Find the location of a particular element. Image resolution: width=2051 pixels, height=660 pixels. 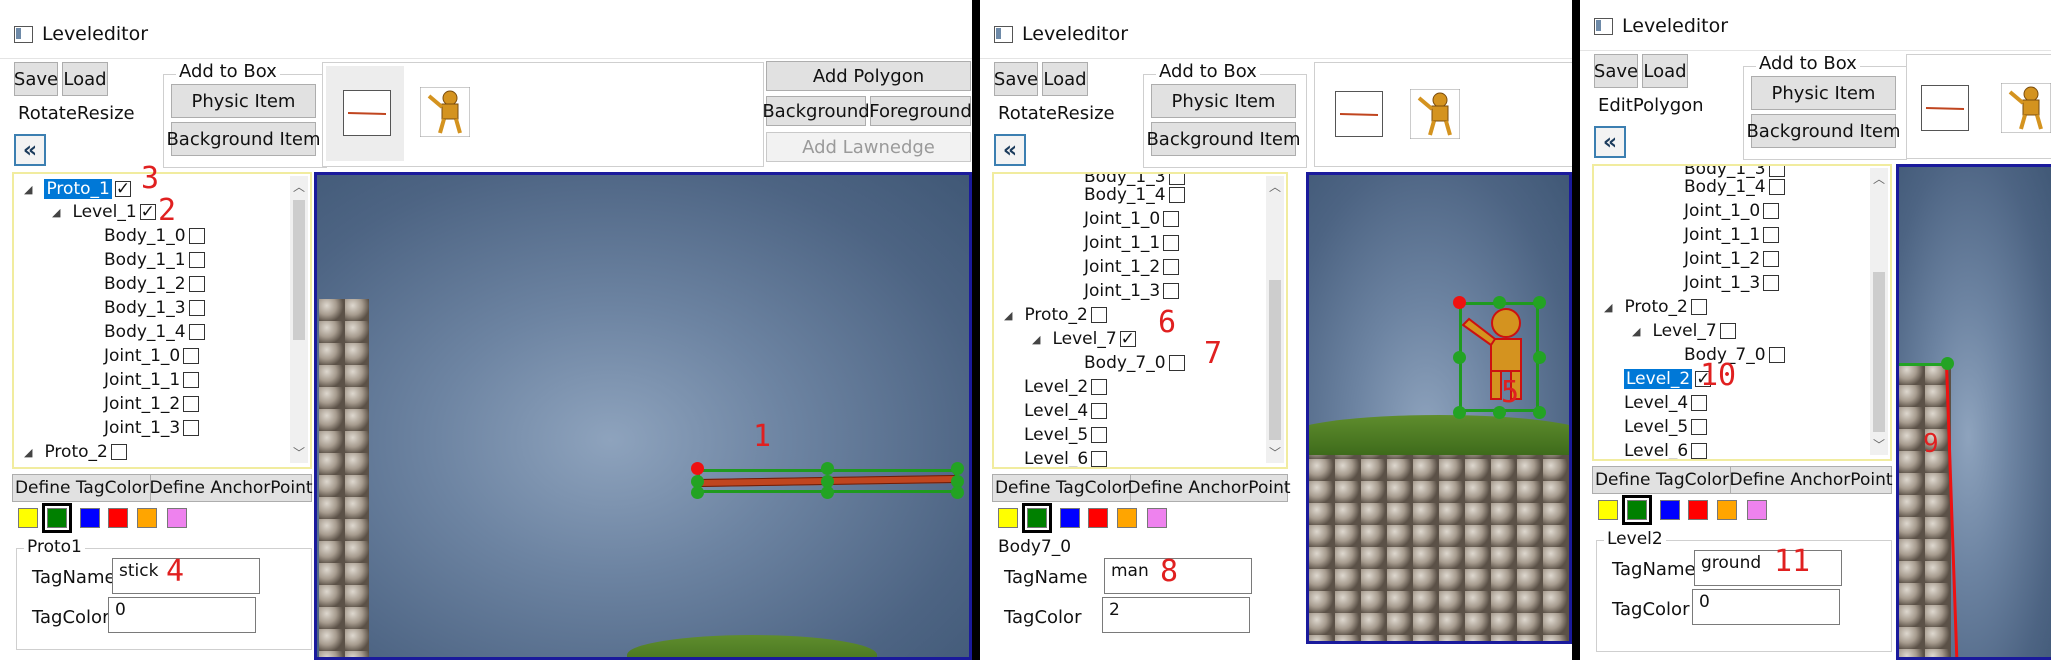

add-polygon-button: Add Polygon is located at coordinates (868, 76).